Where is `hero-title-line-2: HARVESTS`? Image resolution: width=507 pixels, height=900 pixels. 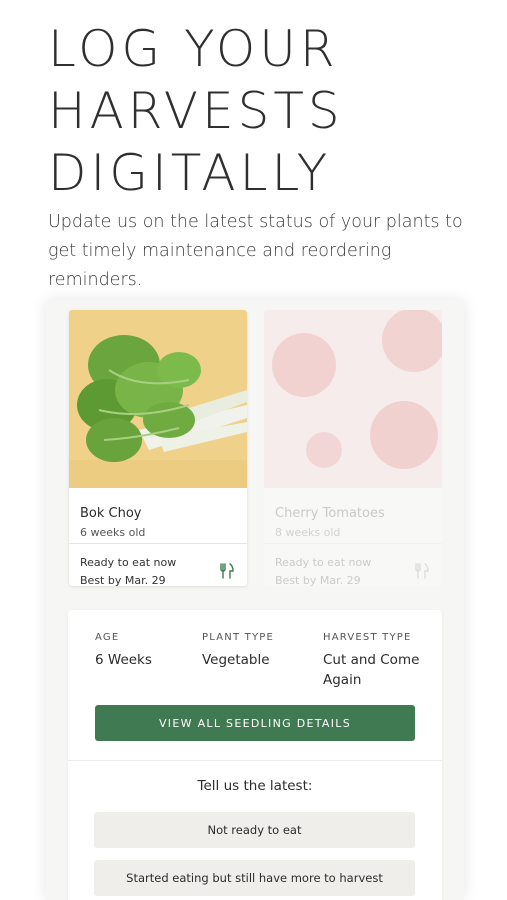
hero-title-line-2: HARVESTS is located at coordinates (196, 111).